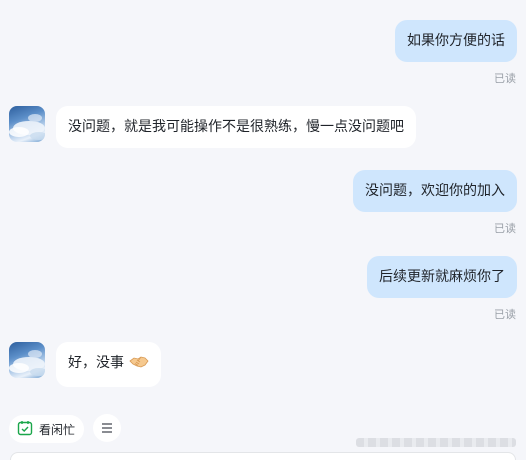 The width and height of the screenshot is (526, 460). I want to click on message-text: 没问题，就是我可能操作不是很熟练，慢一点没问题吧, so click(236, 127).